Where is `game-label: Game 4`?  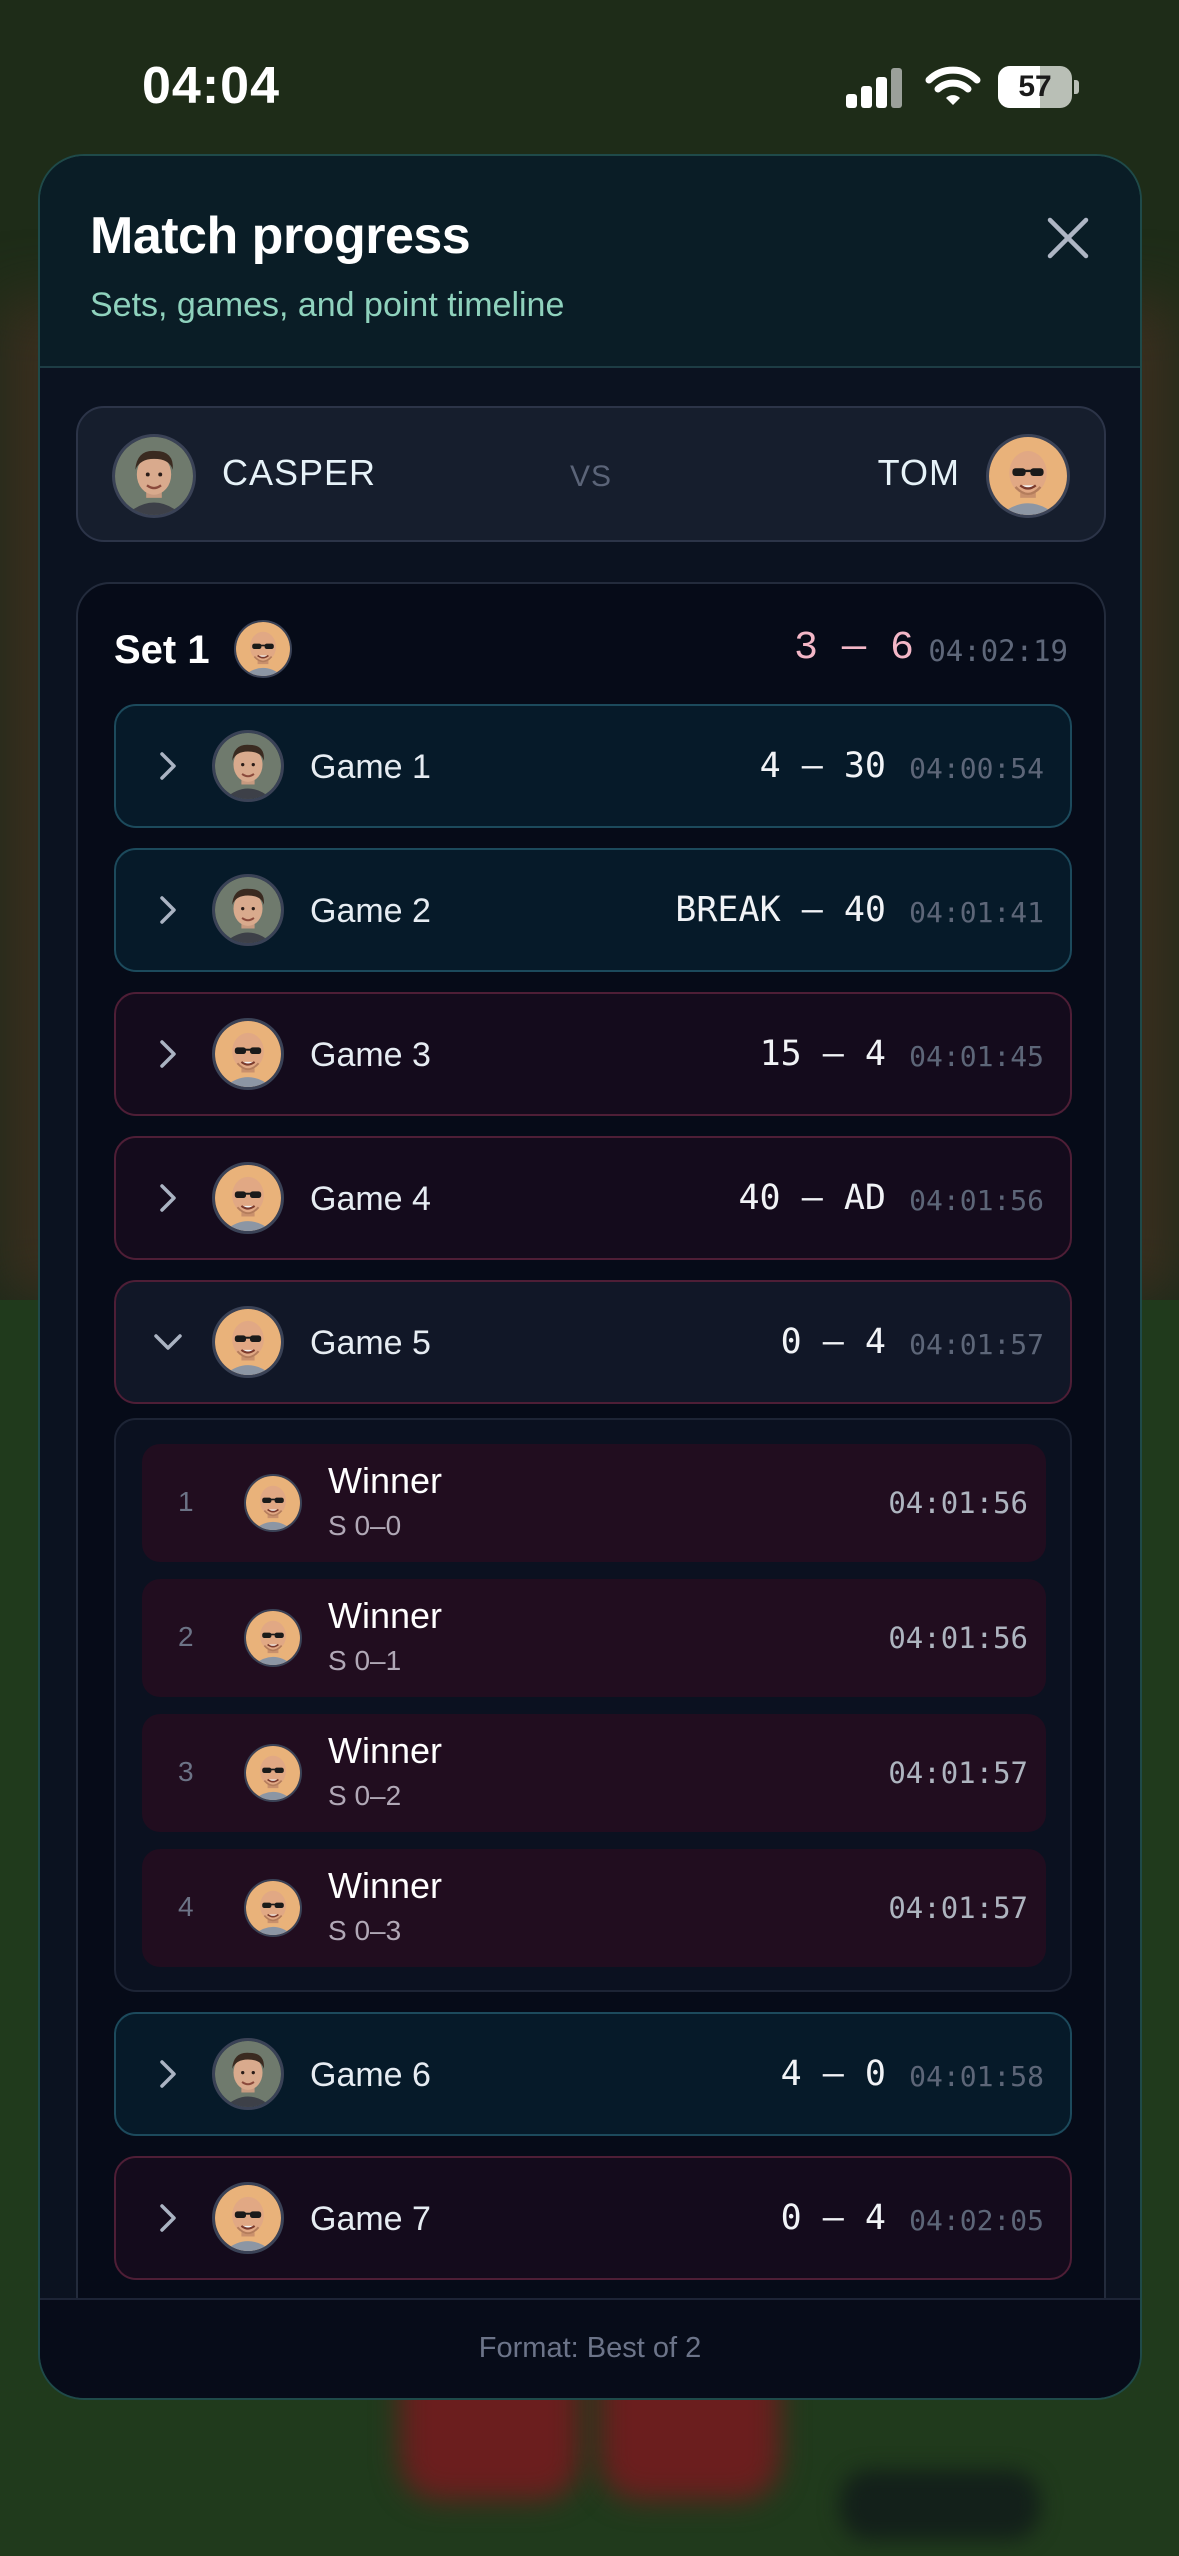 game-label: Game 4 is located at coordinates (370, 1199).